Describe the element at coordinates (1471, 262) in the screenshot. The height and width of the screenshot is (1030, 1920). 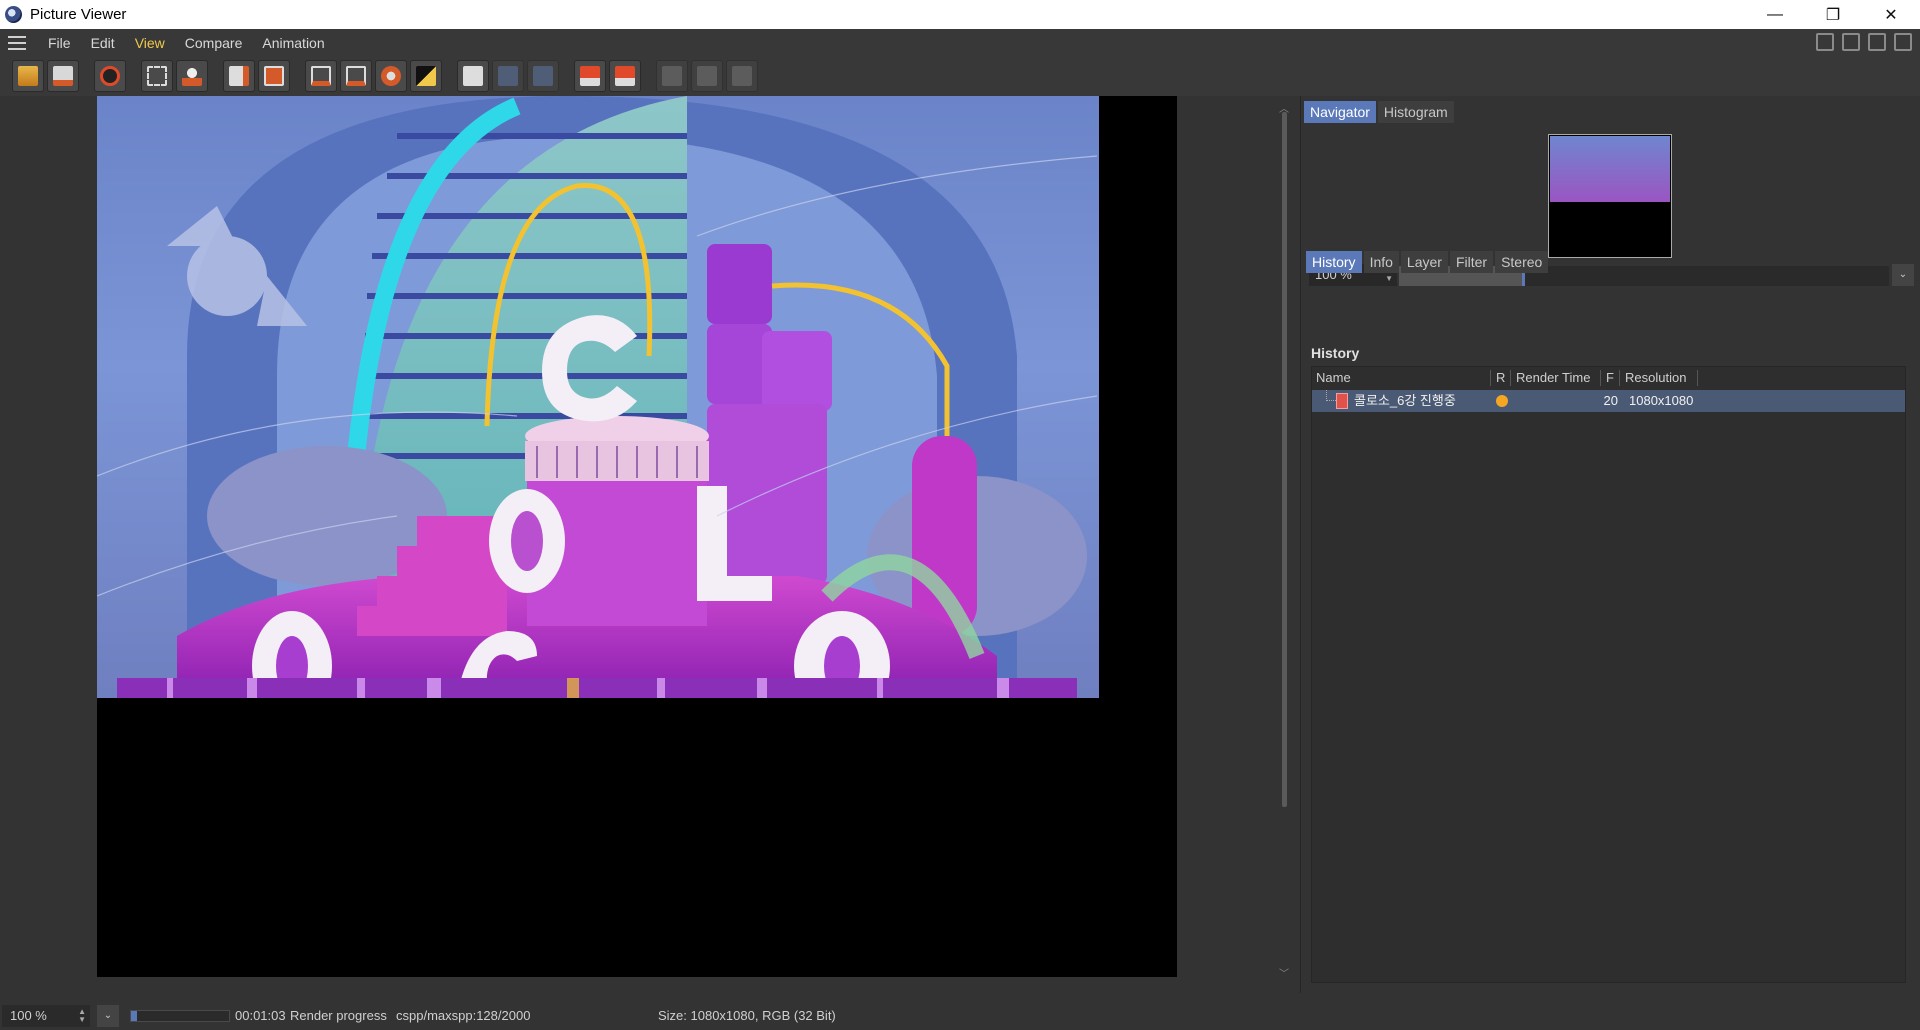
I see `tab-filter: Filter` at that location.